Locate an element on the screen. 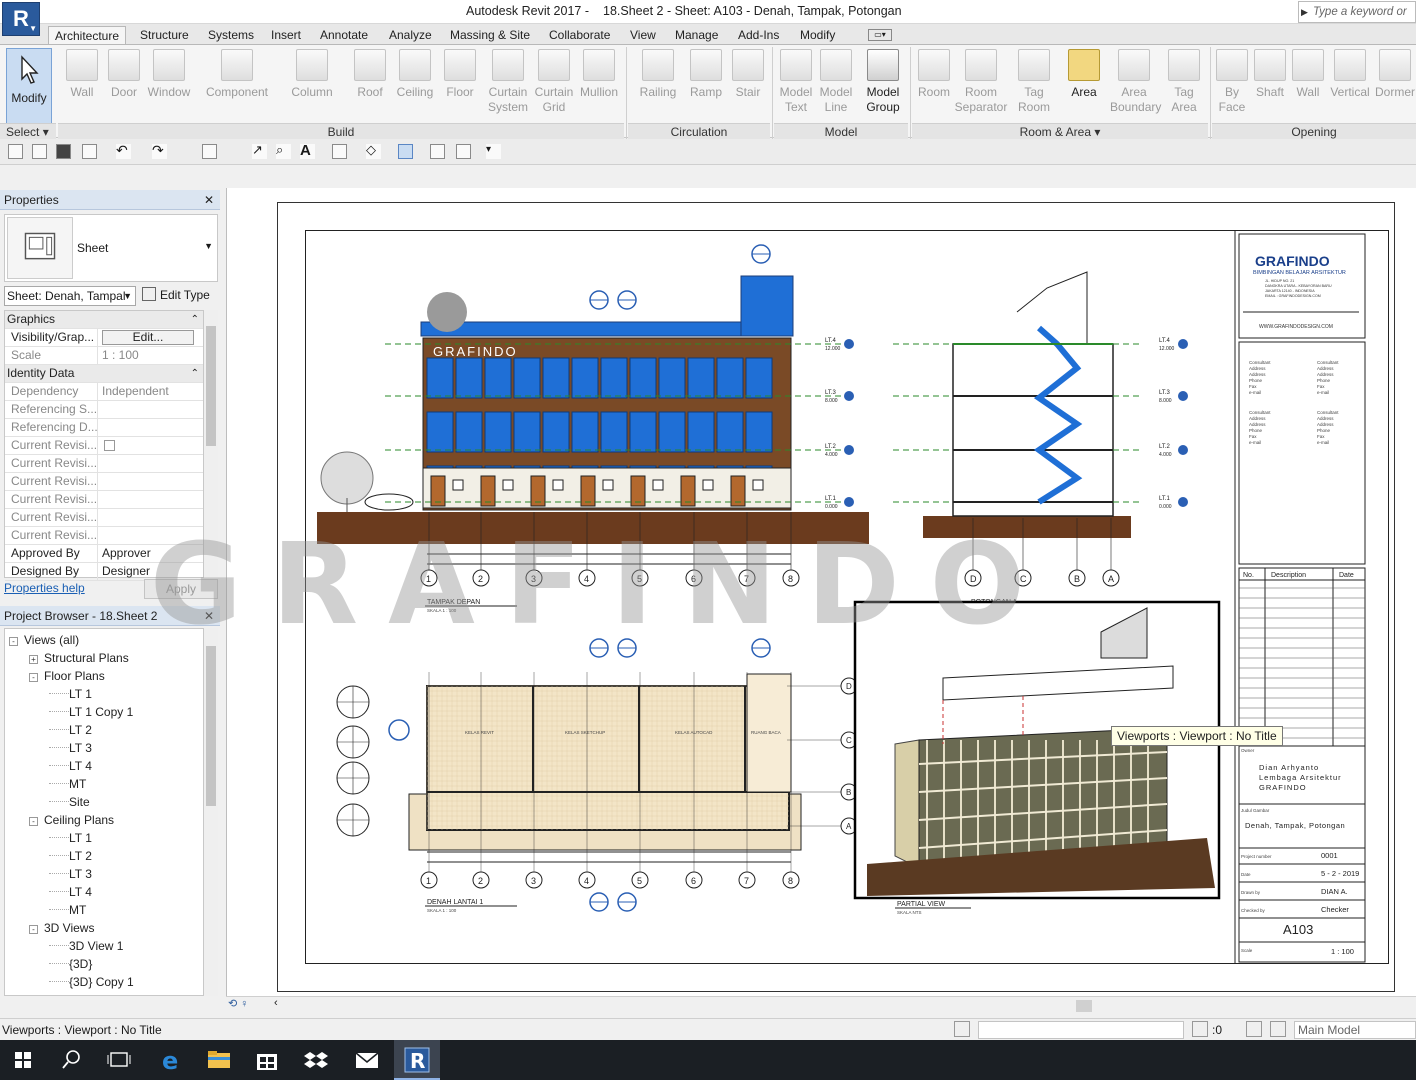 The image size is (1416, 1080). tree-item: - Floor Plans is located at coordinates (67, 676).